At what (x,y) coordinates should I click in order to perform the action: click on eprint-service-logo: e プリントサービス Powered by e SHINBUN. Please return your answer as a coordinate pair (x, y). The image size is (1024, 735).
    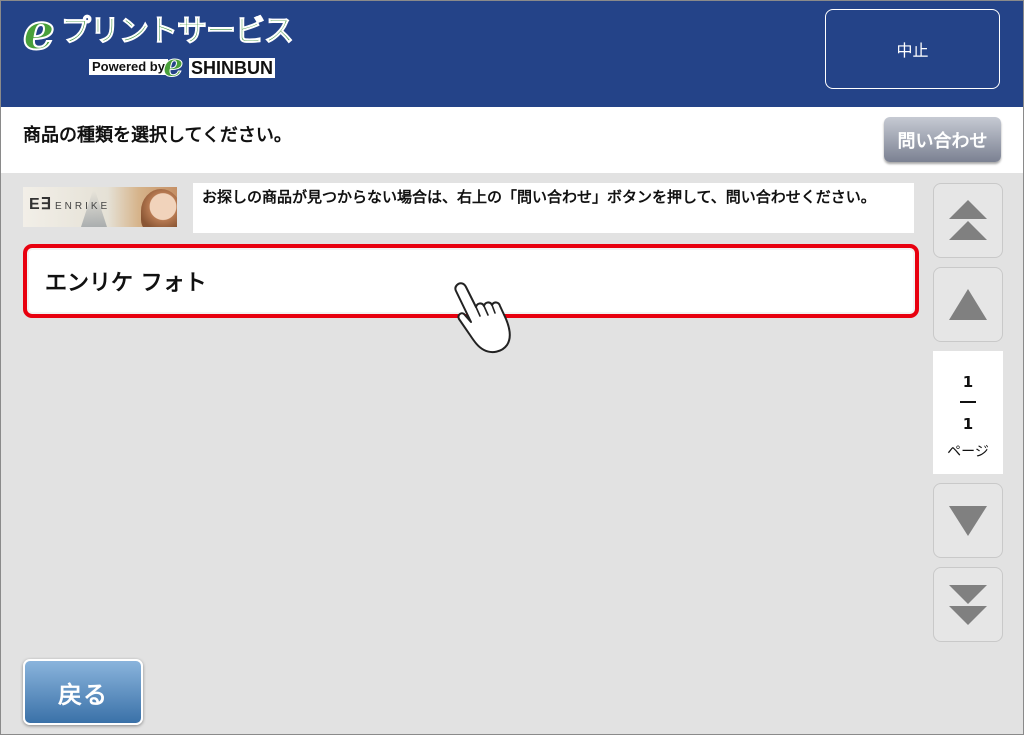
    Looking at the image, I should click on (158, 45).